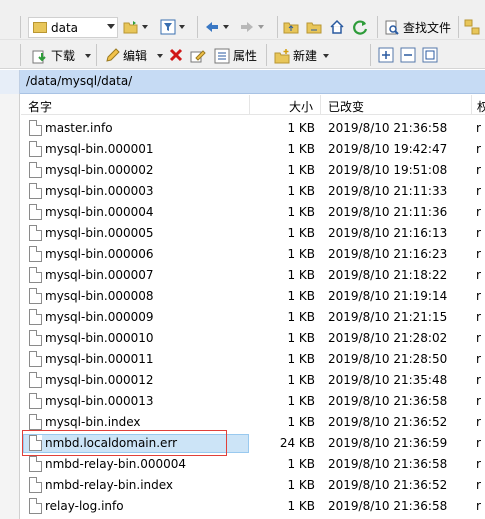  I want to click on column-header-rights: 权, so click(481, 106).